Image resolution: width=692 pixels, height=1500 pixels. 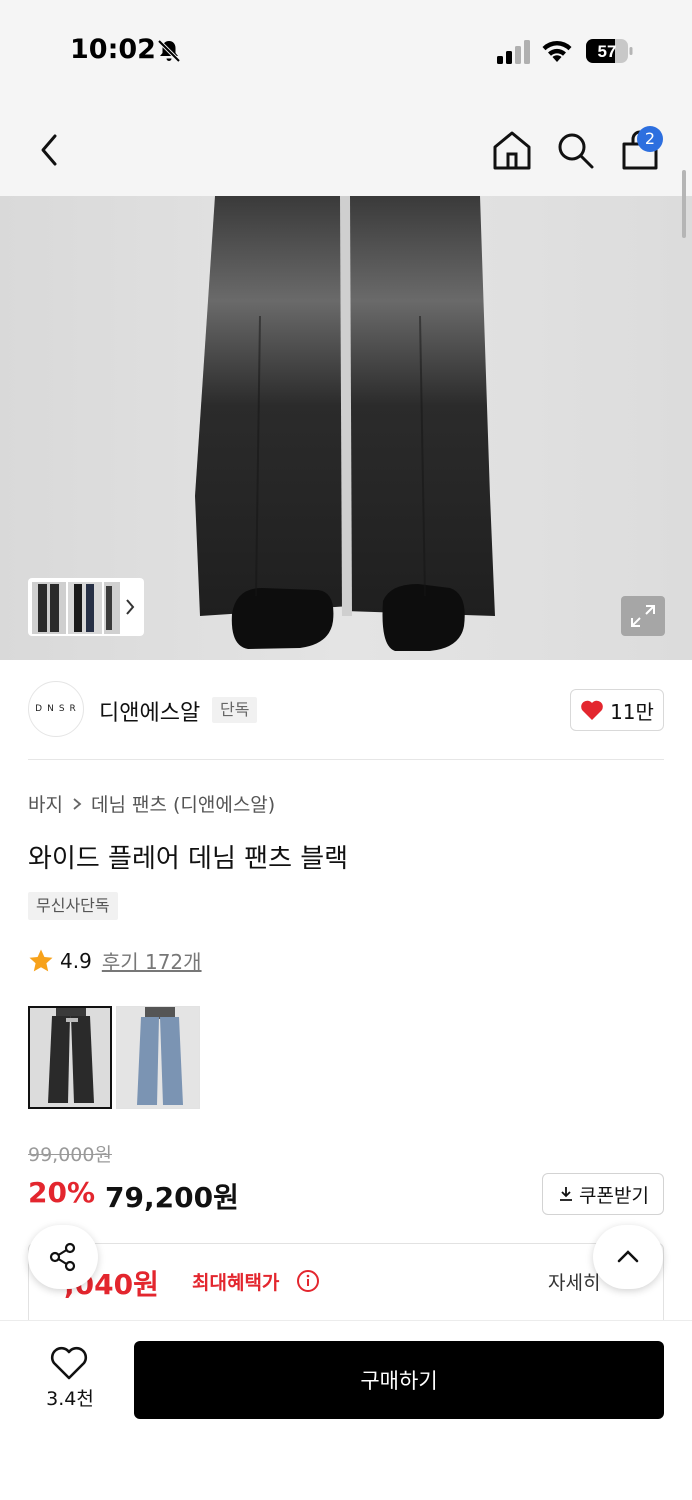 What do you see at coordinates (346, 50) in the screenshot?
I see `status-bar: 10:02 57` at bounding box center [346, 50].